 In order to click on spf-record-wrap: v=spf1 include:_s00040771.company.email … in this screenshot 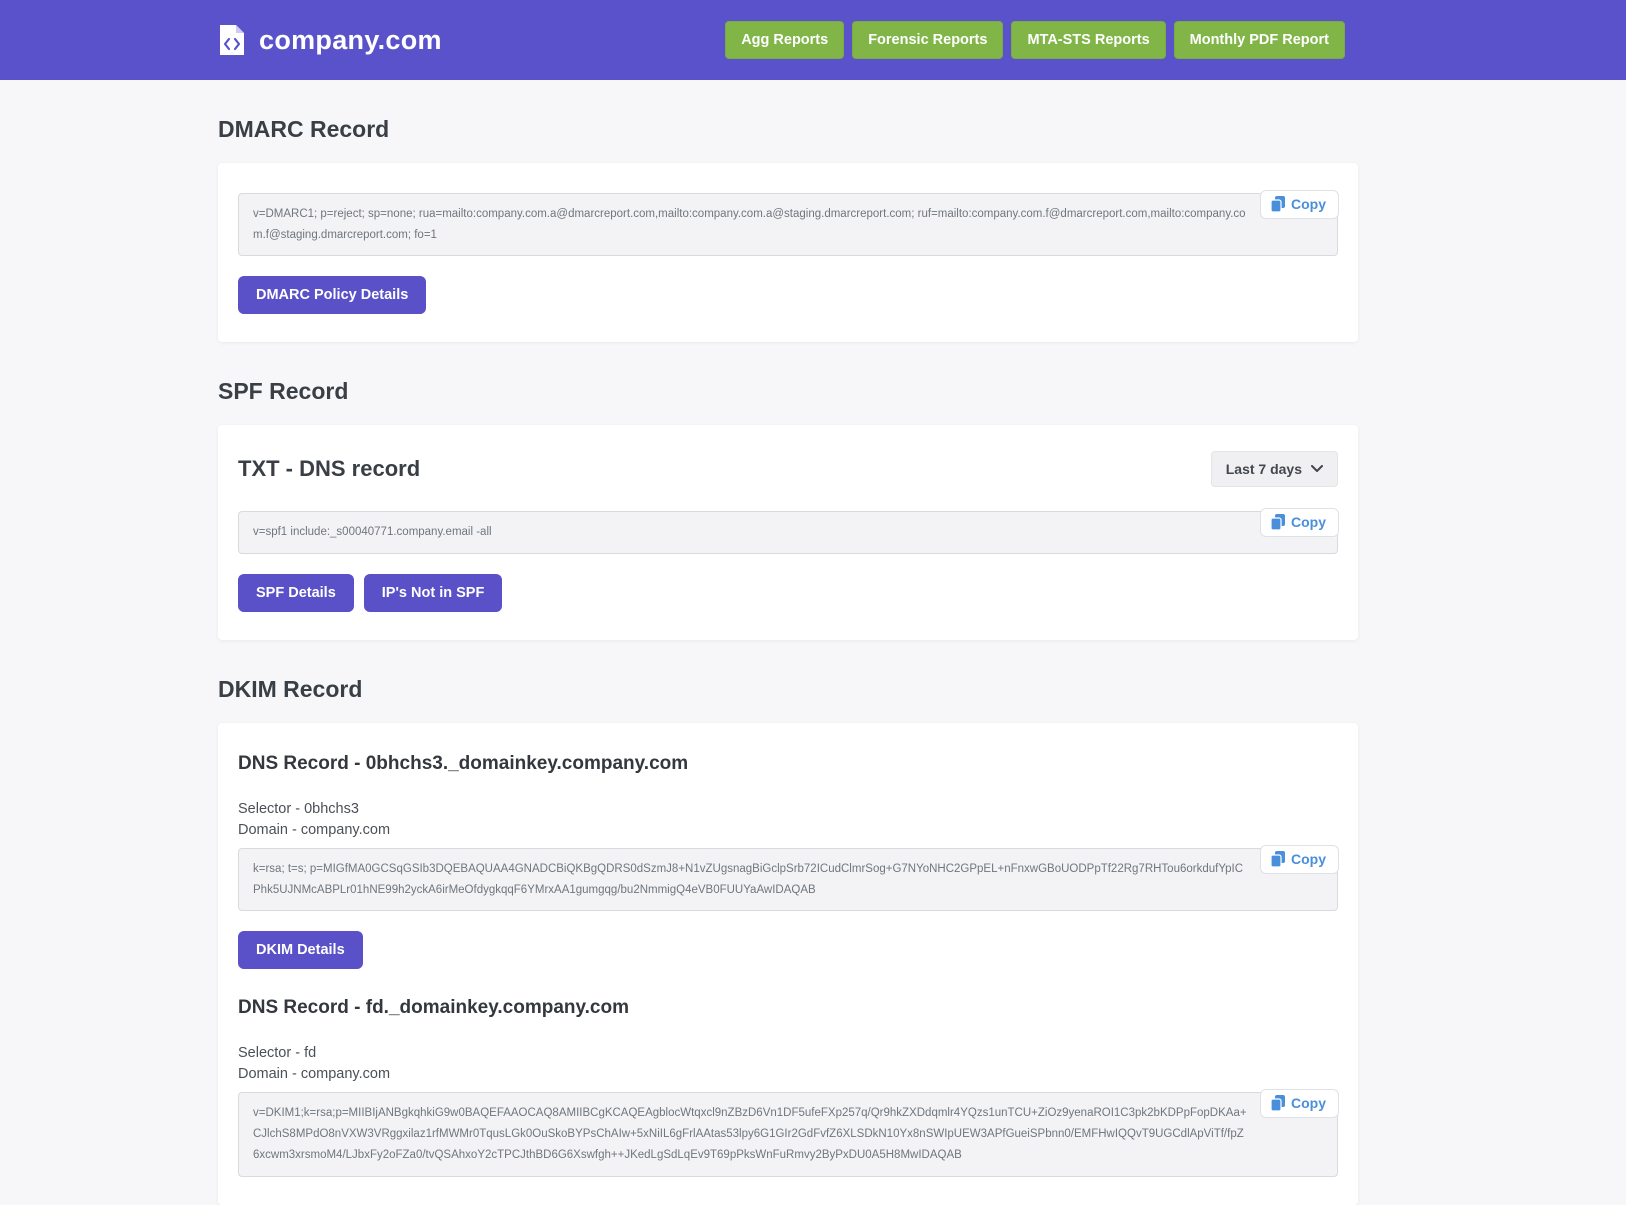, I will do `click(788, 531)`.